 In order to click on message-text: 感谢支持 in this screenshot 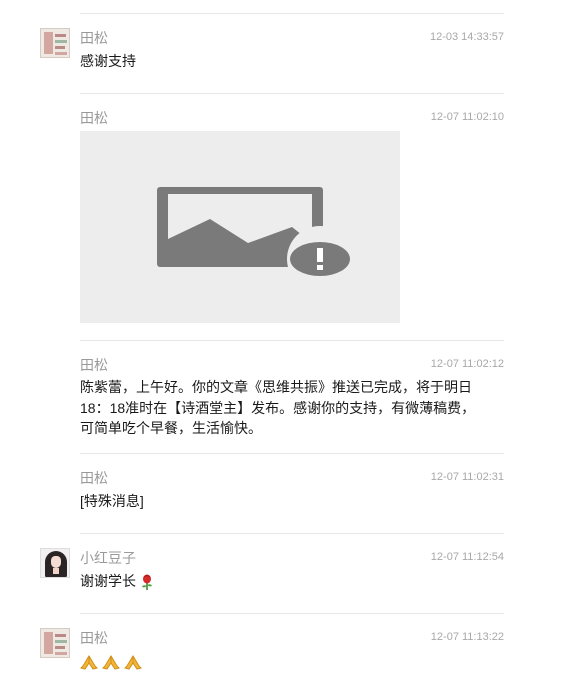, I will do `click(108, 61)`.